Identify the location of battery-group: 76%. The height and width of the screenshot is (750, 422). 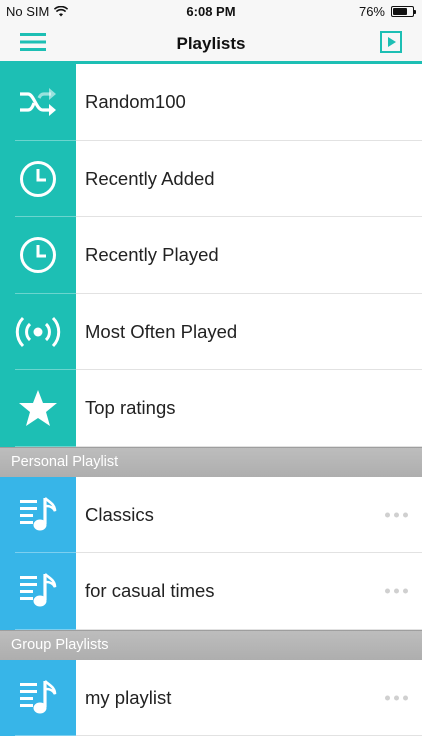
(387, 11).